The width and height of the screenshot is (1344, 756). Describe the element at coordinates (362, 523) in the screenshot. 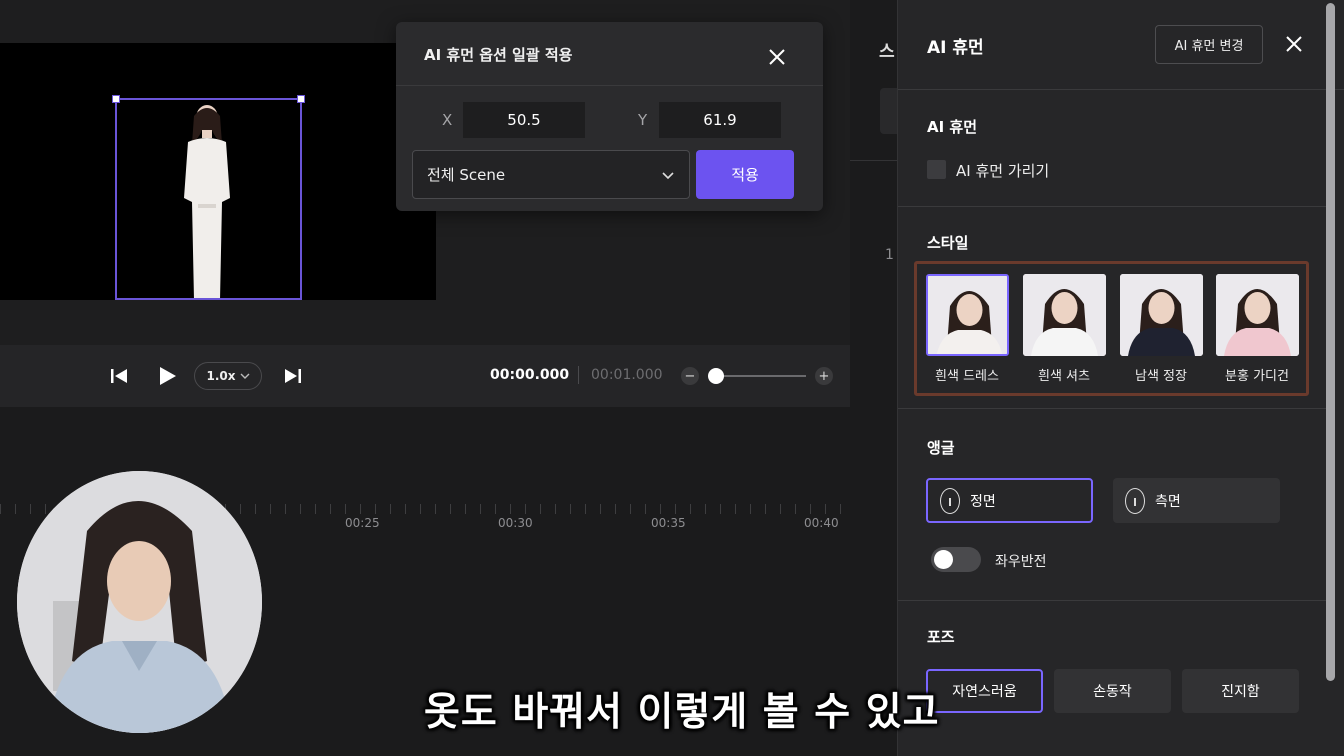

I see `timeline-tick: 00:25` at that location.